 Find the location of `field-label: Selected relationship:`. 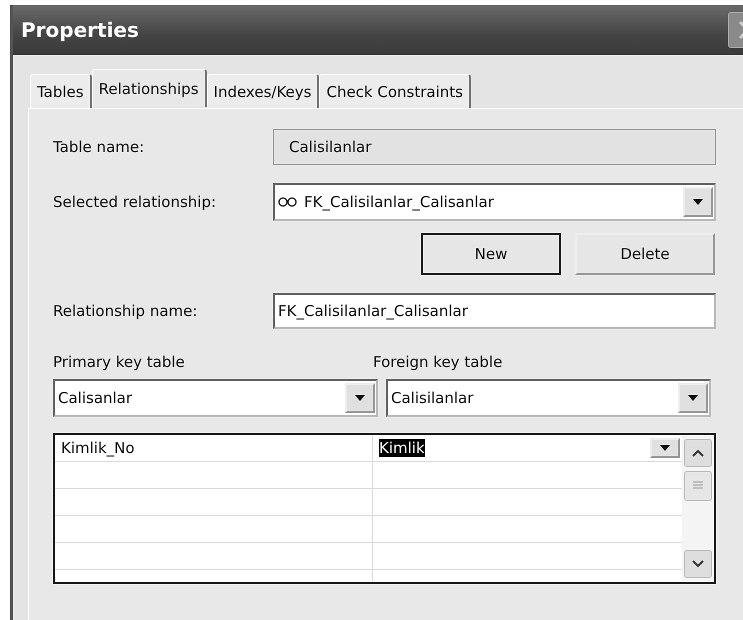

field-label: Selected relationship: is located at coordinates (135, 202).